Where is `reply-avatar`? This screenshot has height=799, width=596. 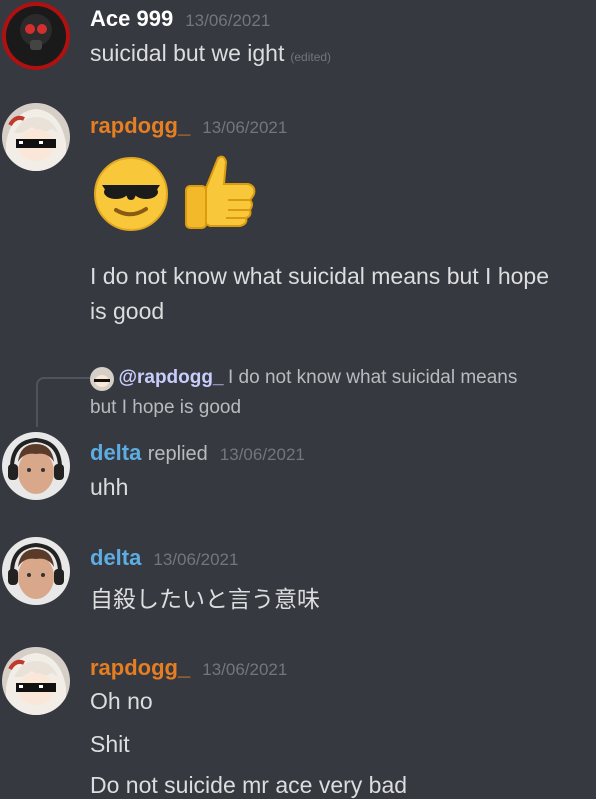 reply-avatar is located at coordinates (102, 379).